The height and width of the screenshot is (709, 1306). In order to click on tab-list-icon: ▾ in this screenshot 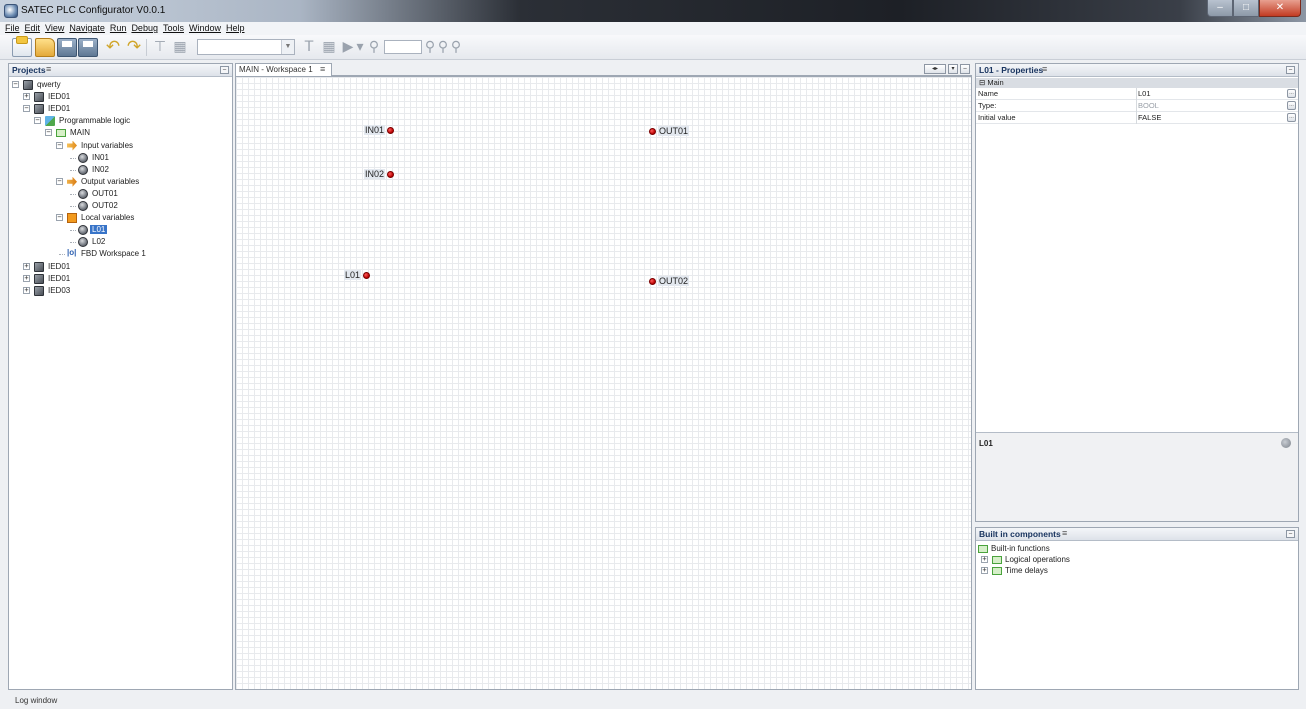, I will do `click(953, 69)`.